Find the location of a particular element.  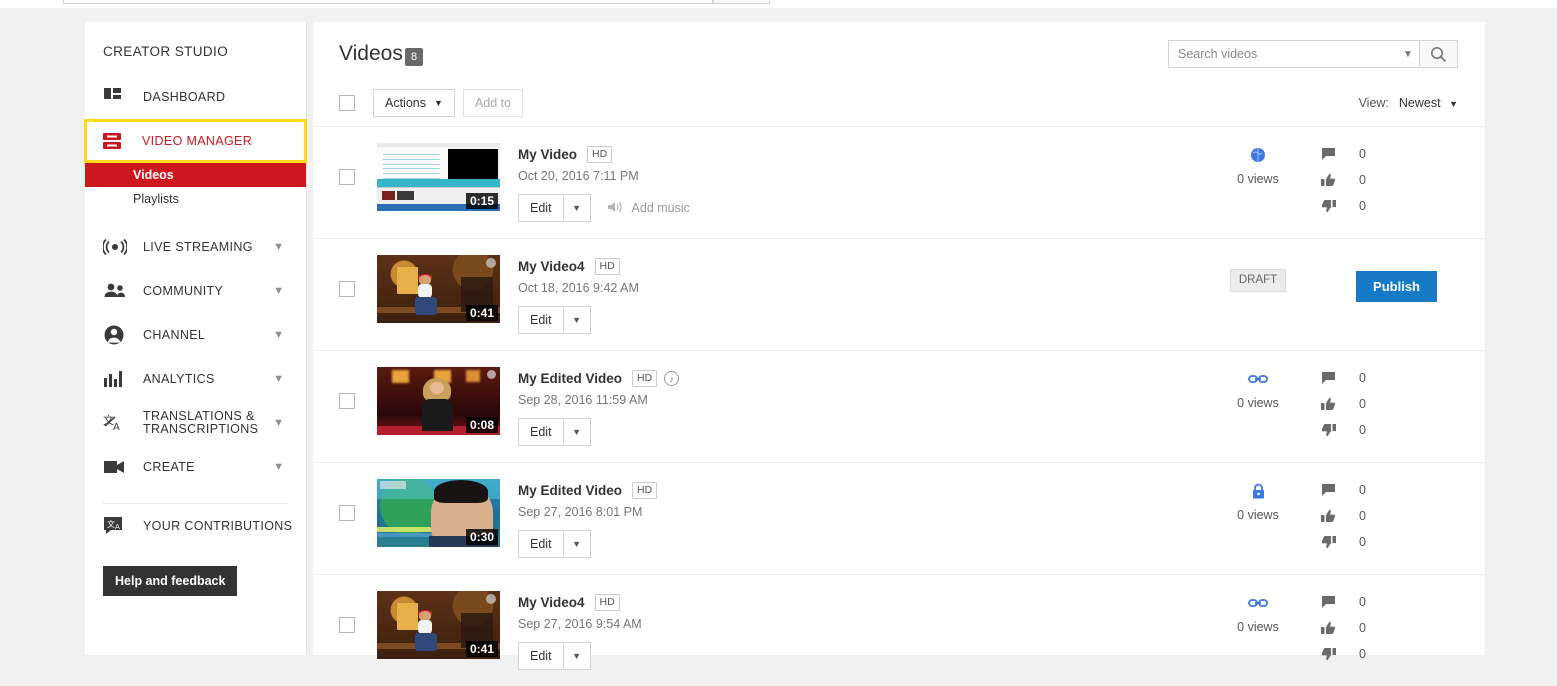

search-input is located at coordinates (1283, 54).